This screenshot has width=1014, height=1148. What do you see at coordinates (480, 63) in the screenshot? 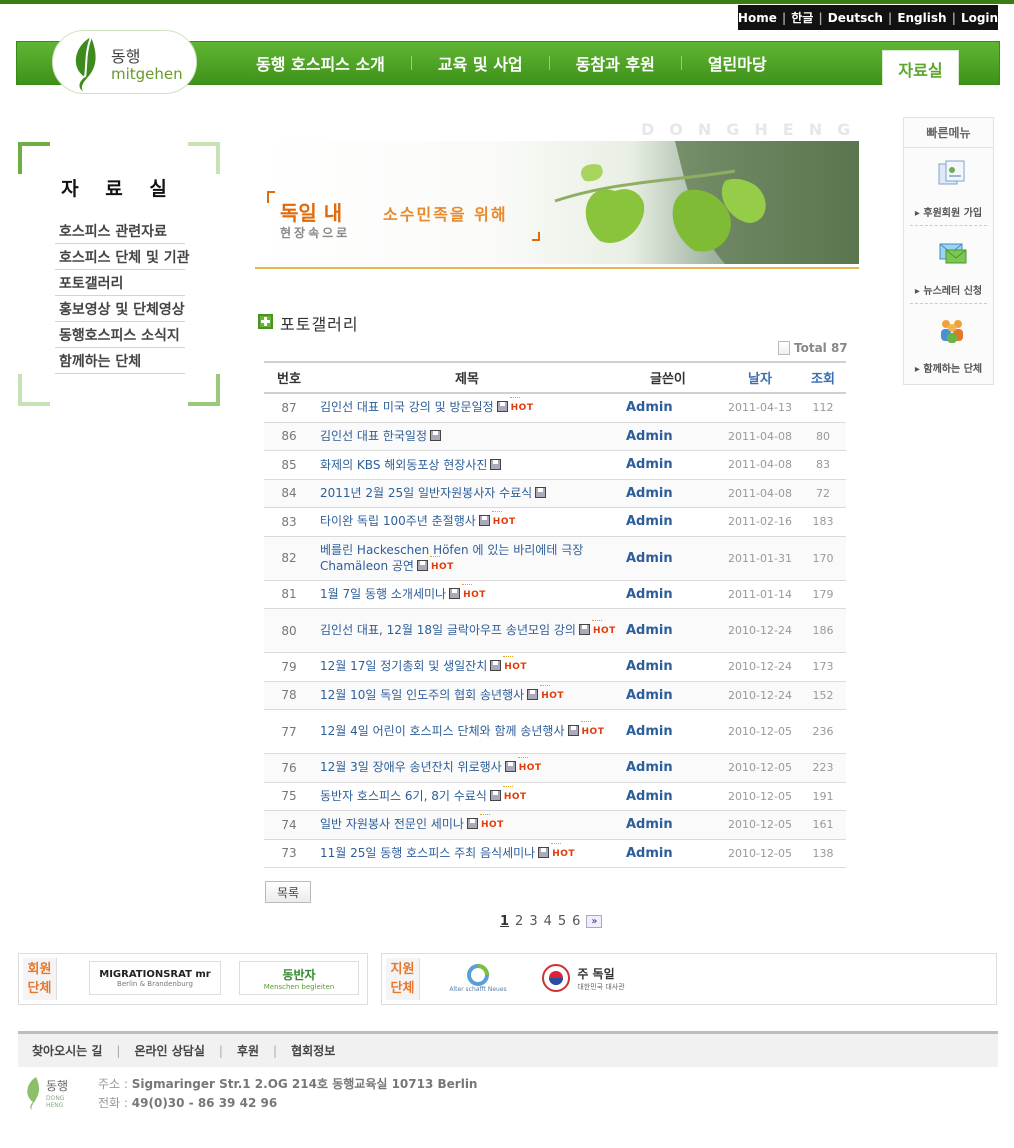
I see `menu-education: 교육 및 사업` at bounding box center [480, 63].